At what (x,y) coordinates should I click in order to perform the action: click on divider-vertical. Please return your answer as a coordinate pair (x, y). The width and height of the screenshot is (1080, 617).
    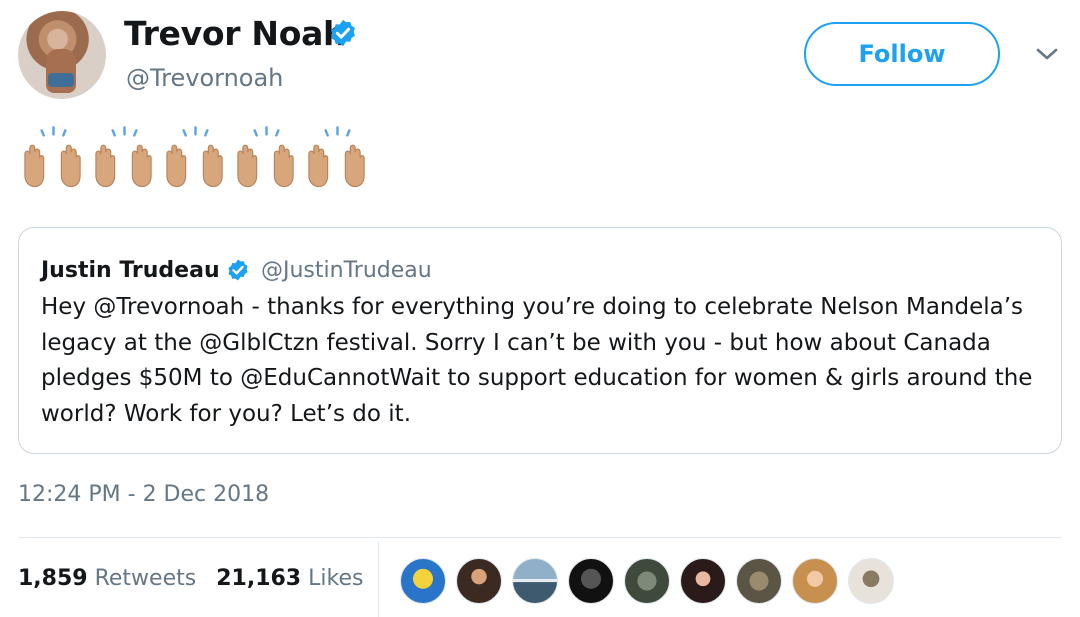
    Looking at the image, I should click on (378, 579).